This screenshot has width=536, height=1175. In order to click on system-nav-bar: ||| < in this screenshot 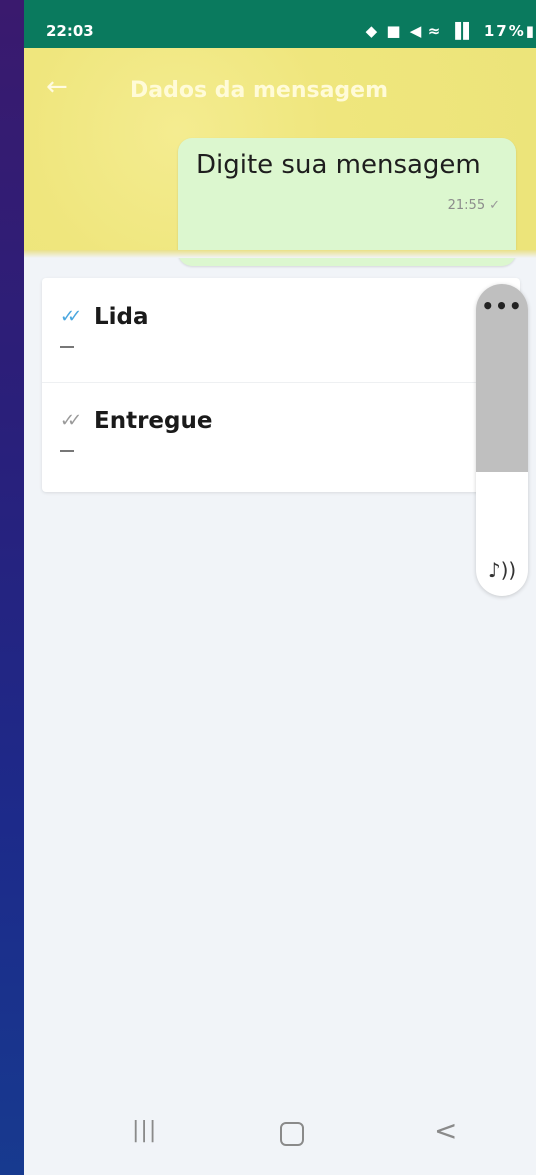, I will do `click(280, 1137)`.